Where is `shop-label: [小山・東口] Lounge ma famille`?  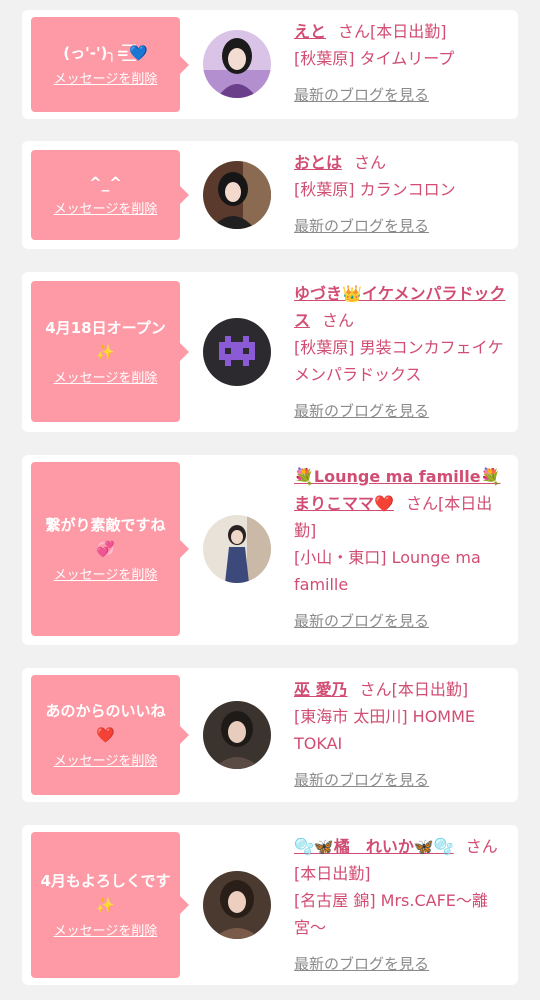
shop-label: [小山・東口] Lounge ma famille is located at coordinates (387, 571).